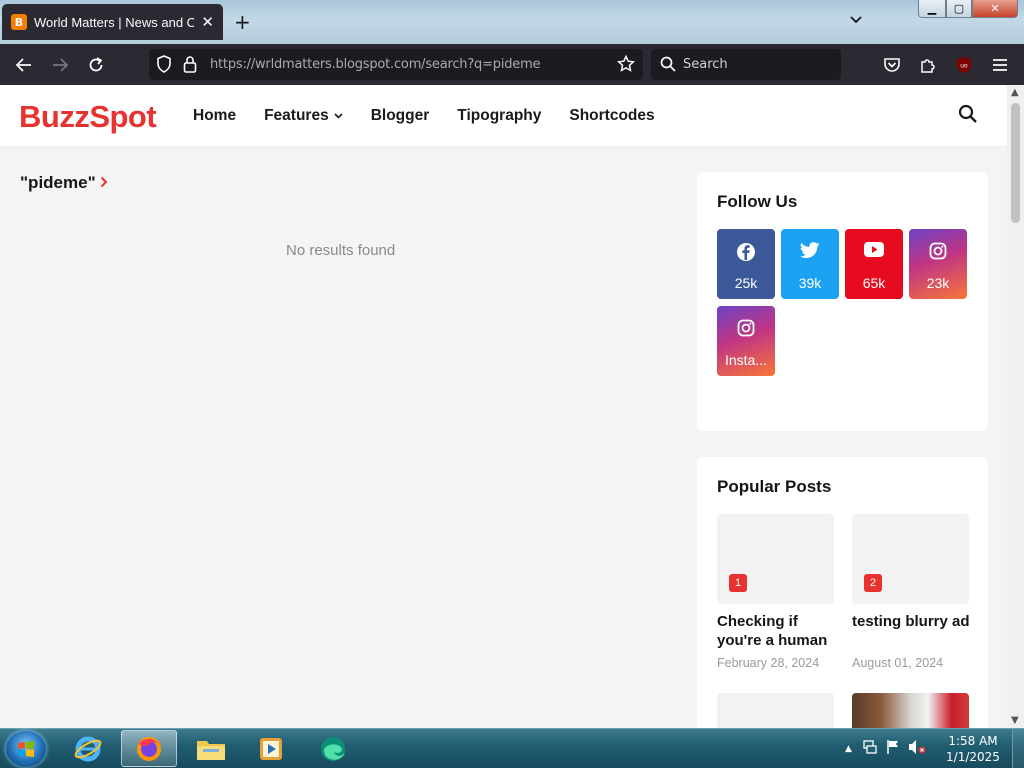 This screenshot has width=1024, height=768. Describe the element at coordinates (898, 663) in the screenshot. I see `post-date: August 01, 2024` at that location.